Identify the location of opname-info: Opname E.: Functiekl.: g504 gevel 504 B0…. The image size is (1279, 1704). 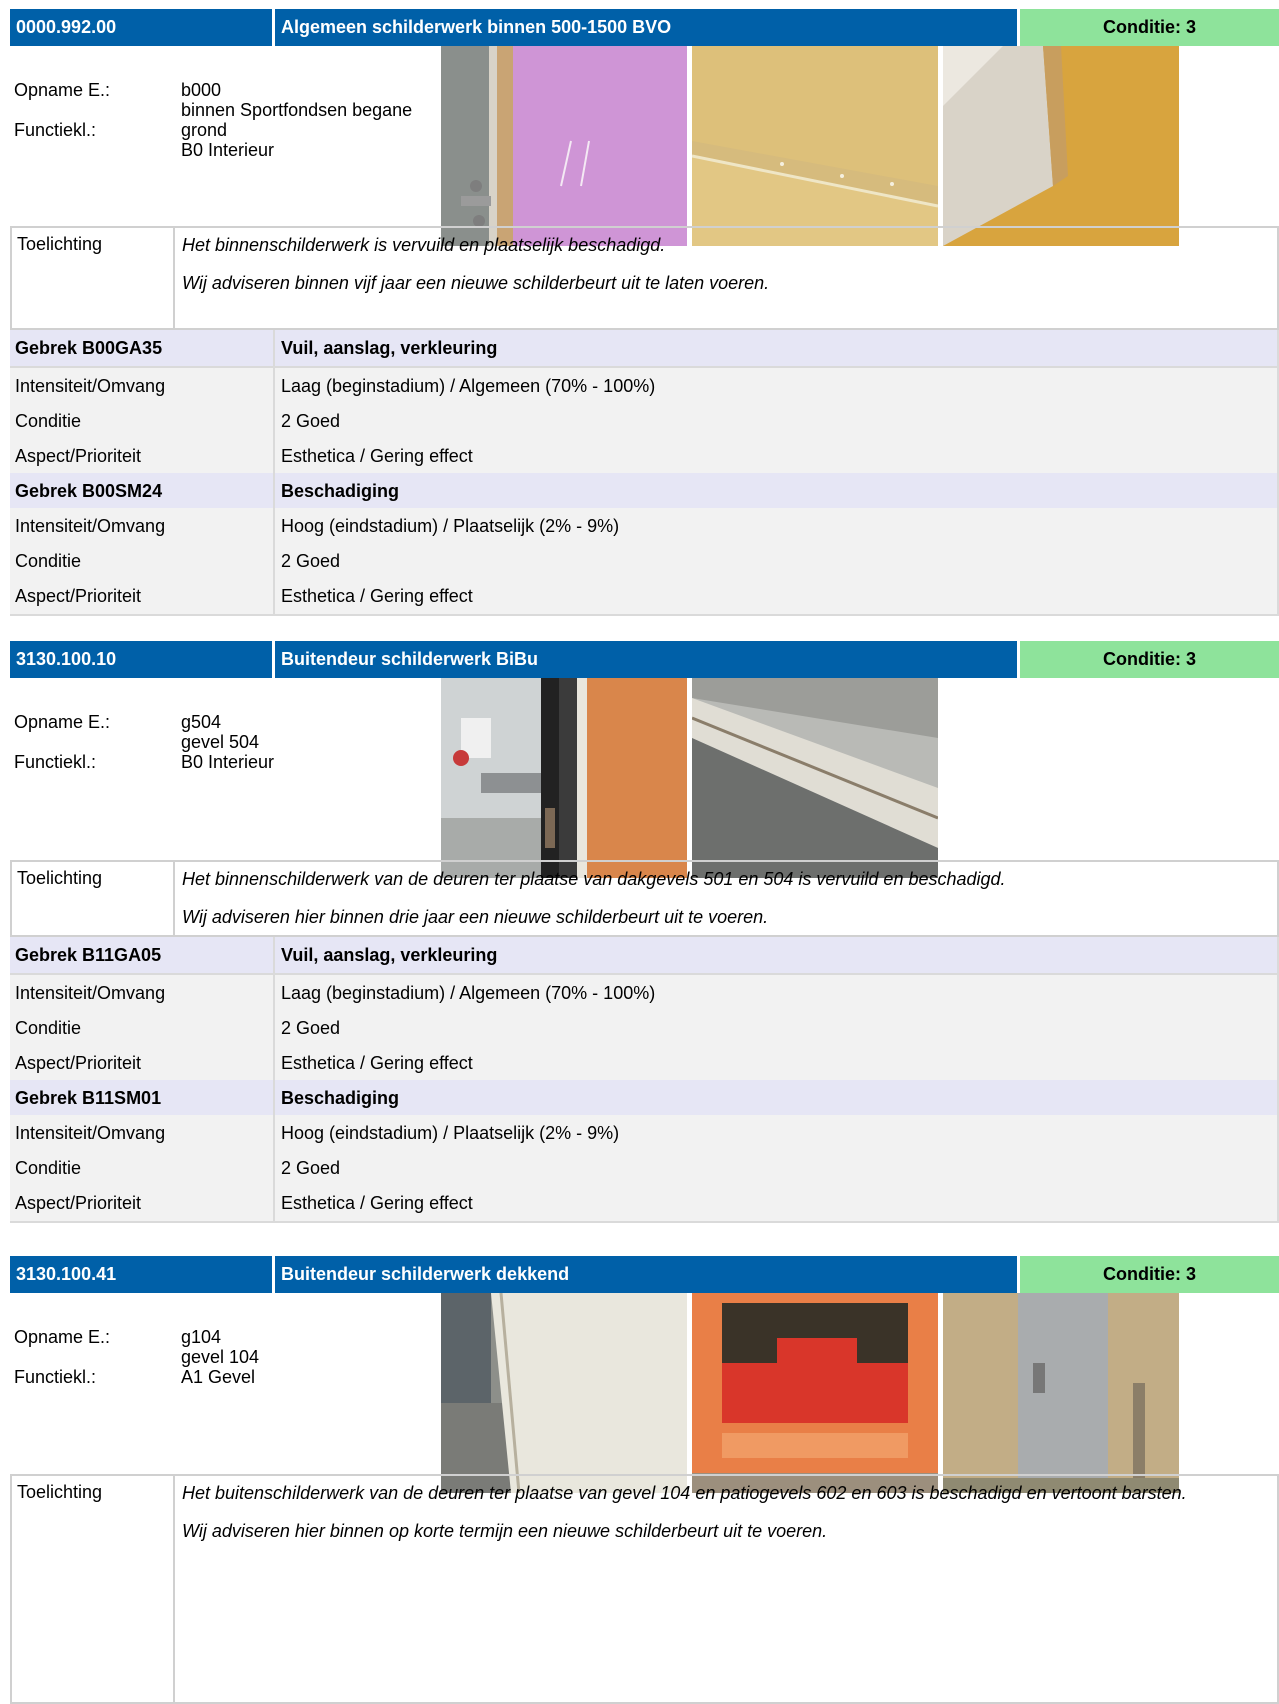
(244, 752).